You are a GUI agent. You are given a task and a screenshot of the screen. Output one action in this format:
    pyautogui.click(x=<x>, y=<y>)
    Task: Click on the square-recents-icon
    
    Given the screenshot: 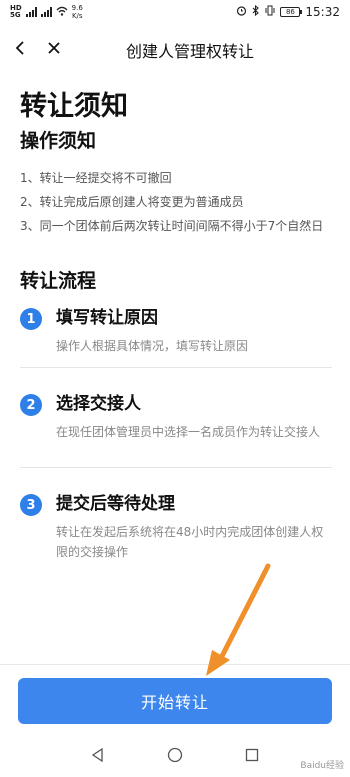 What is the action you would take?
    pyautogui.click(x=252, y=755)
    